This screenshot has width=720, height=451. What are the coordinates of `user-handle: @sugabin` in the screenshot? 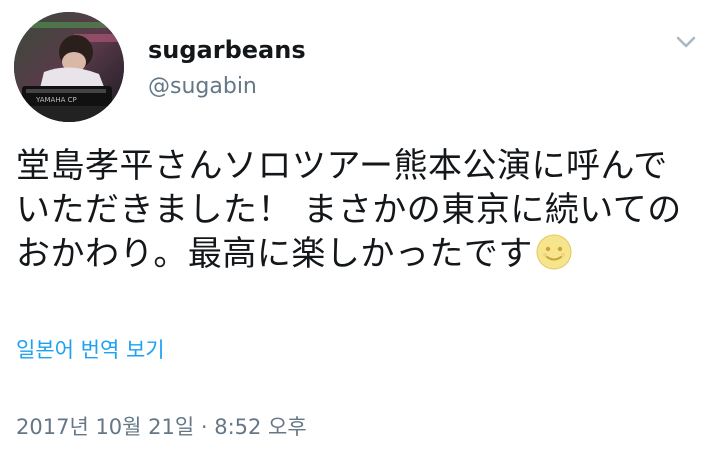 It's located at (202, 86).